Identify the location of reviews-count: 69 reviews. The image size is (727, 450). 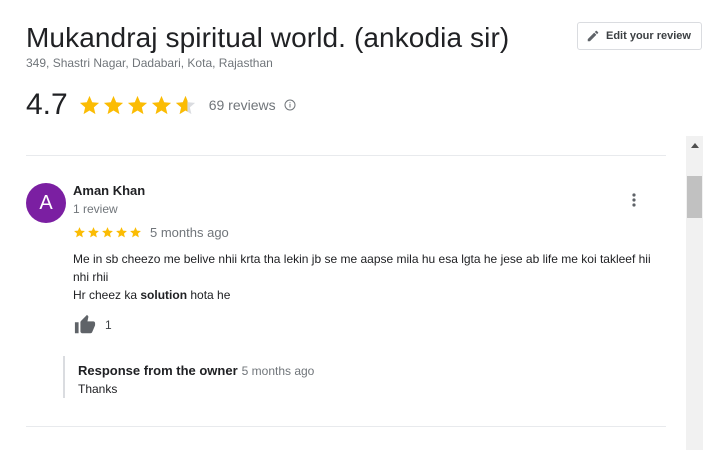
(242, 105).